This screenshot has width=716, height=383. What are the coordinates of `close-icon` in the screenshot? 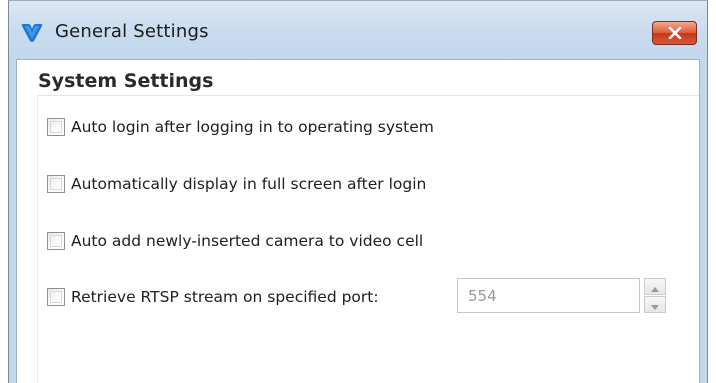 It's located at (675, 33).